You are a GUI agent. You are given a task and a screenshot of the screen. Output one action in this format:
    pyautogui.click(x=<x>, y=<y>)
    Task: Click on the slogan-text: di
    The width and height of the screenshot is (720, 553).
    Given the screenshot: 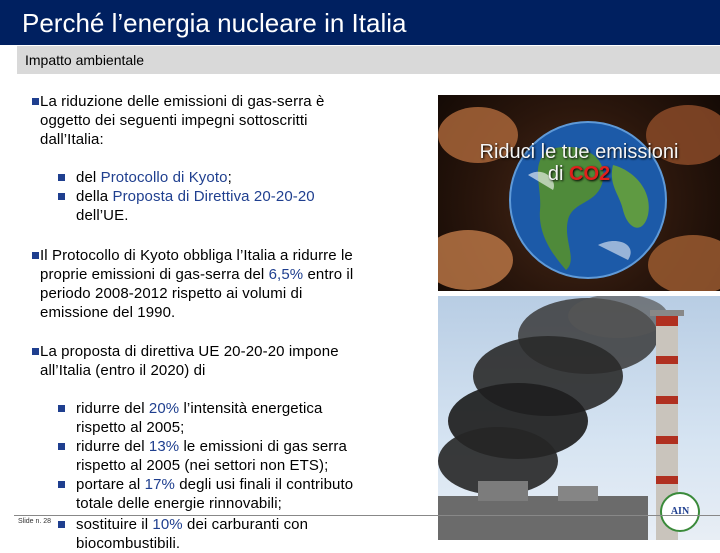 What is the action you would take?
    pyautogui.click(x=558, y=174)
    